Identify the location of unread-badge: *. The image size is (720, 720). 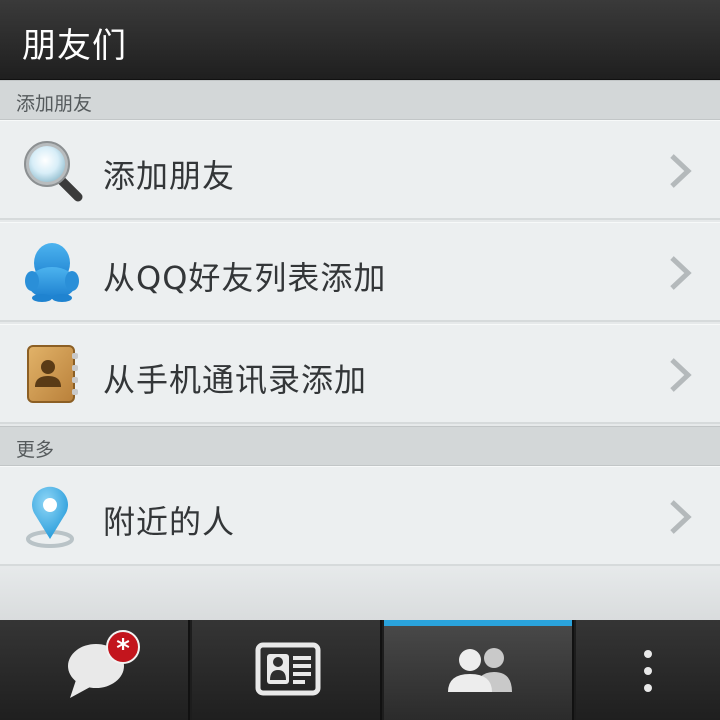
(123, 647).